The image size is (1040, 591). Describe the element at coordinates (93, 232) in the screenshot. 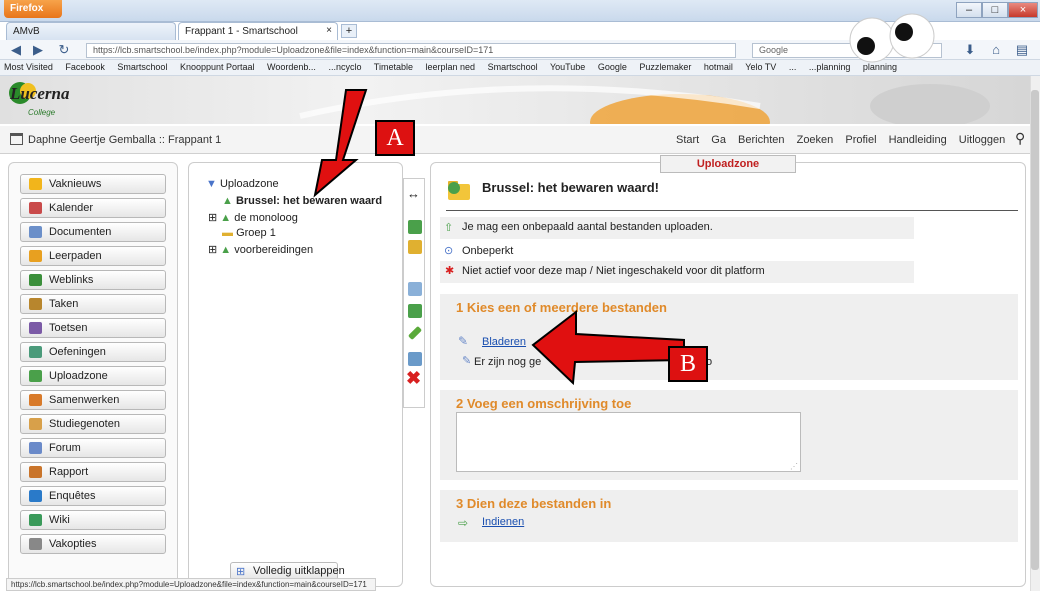

I see `sidebar-item-documenten: Documenten` at that location.